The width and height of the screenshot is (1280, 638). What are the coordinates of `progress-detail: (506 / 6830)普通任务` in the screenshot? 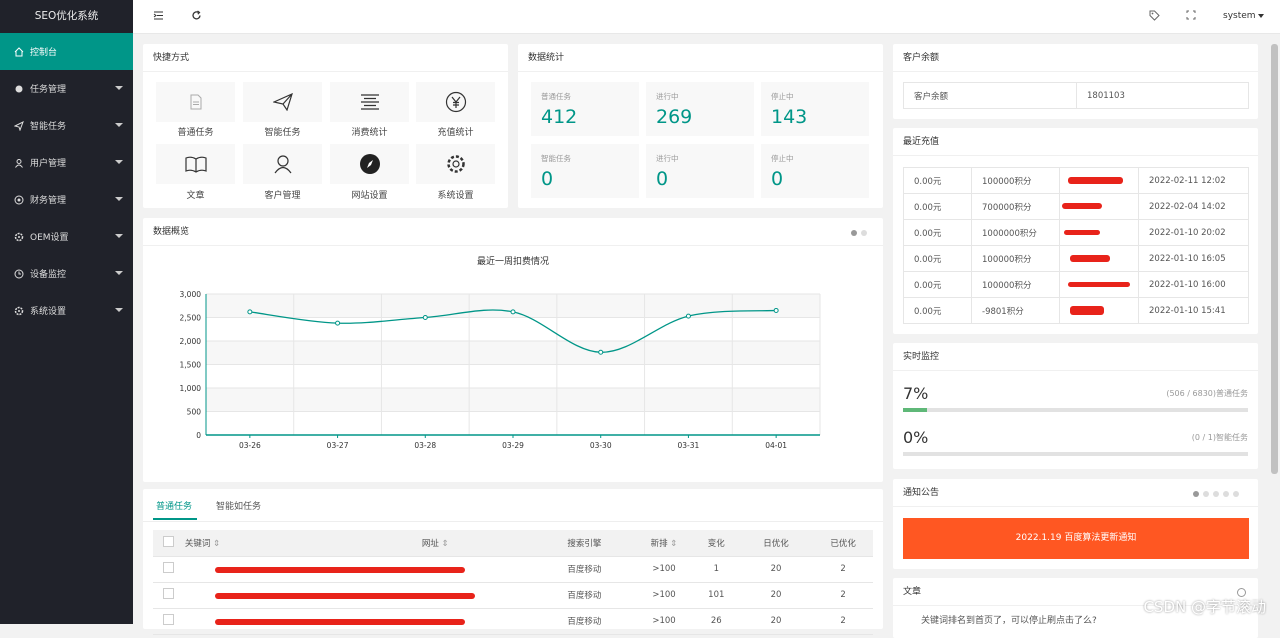 It's located at (1207, 393).